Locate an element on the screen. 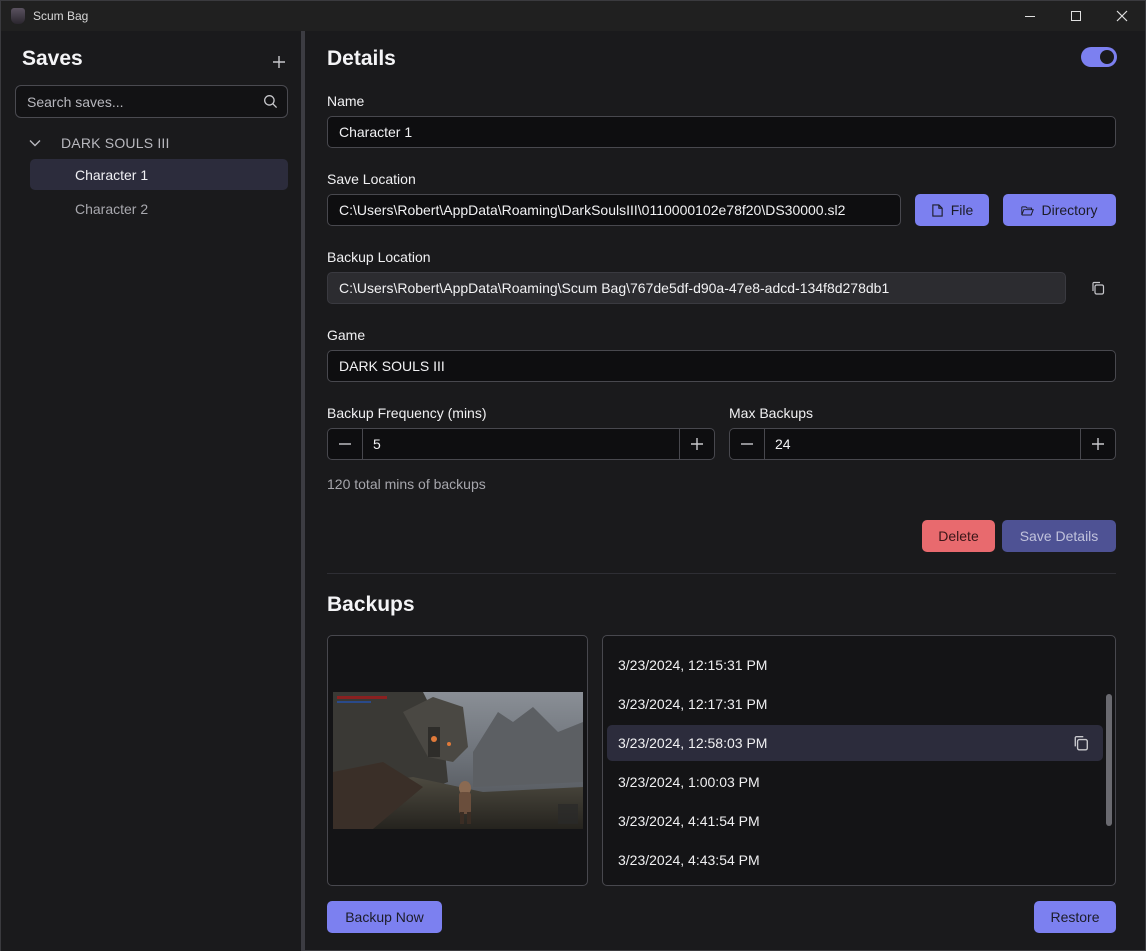 This screenshot has height=951, width=1146. backup-summary-text: 120 total mins of backups is located at coordinates (406, 484).